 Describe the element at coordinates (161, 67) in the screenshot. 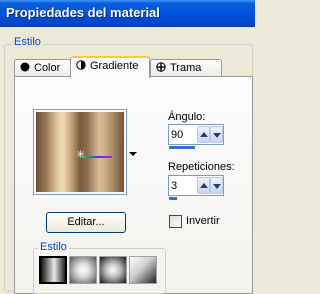

I see `pattern-icon` at that location.